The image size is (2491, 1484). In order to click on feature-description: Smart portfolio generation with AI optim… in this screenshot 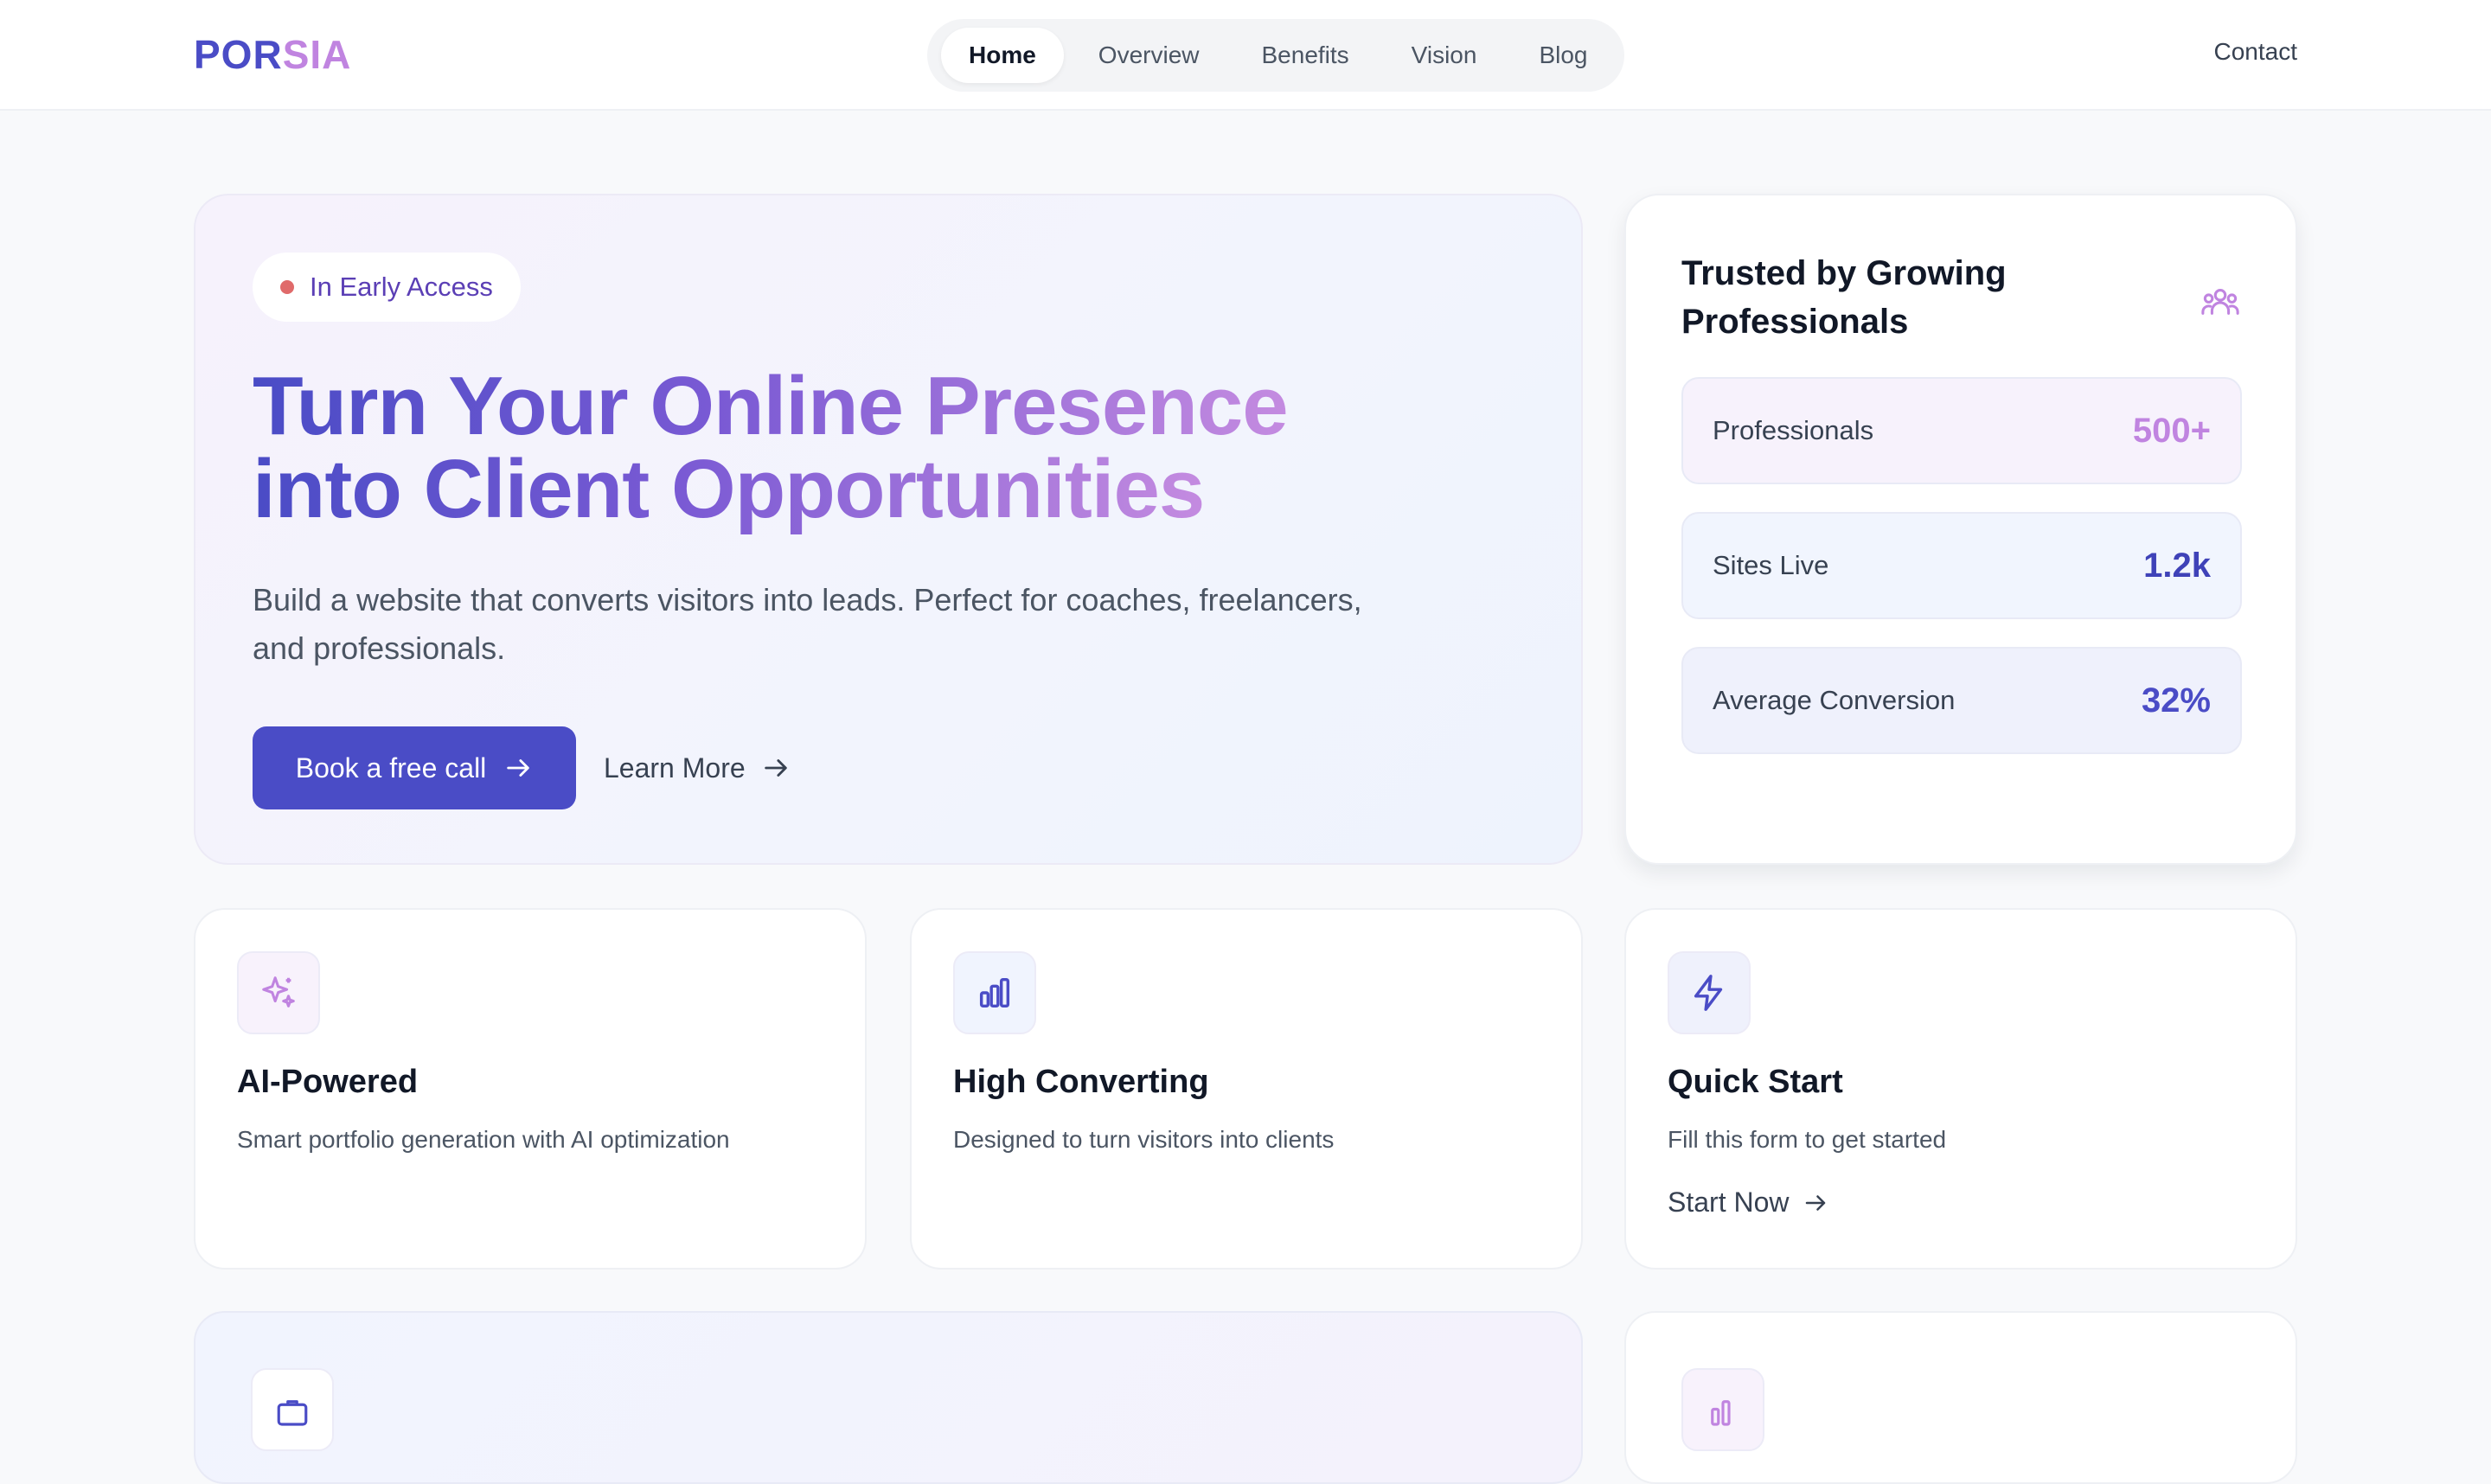, I will do `click(483, 1139)`.